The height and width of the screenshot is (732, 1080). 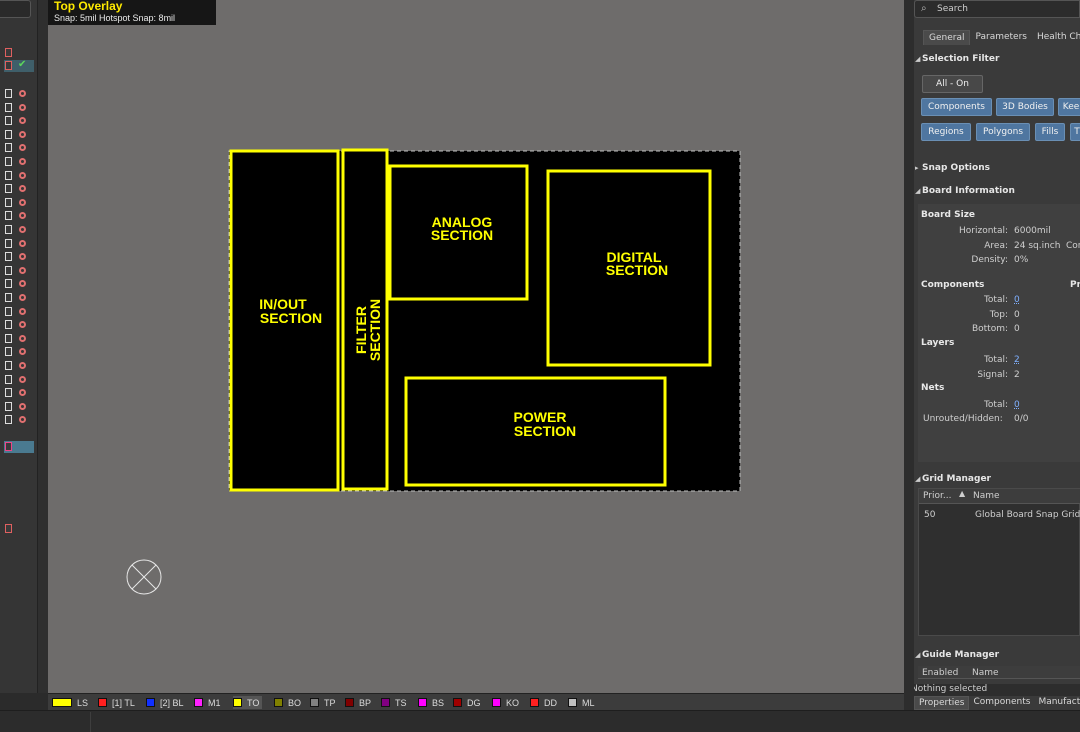 I want to click on layer-tab-ts: TS, so click(x=394, y=702).